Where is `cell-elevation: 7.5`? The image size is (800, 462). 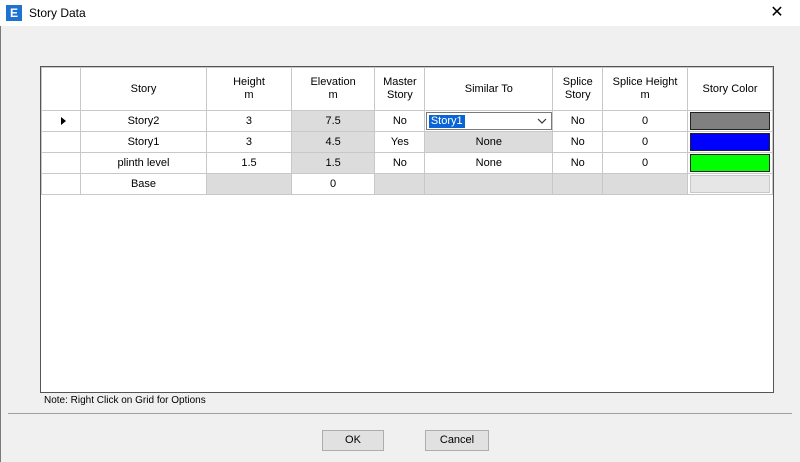
cell-elevation: 7.5 is located at coordinates (333, 121).